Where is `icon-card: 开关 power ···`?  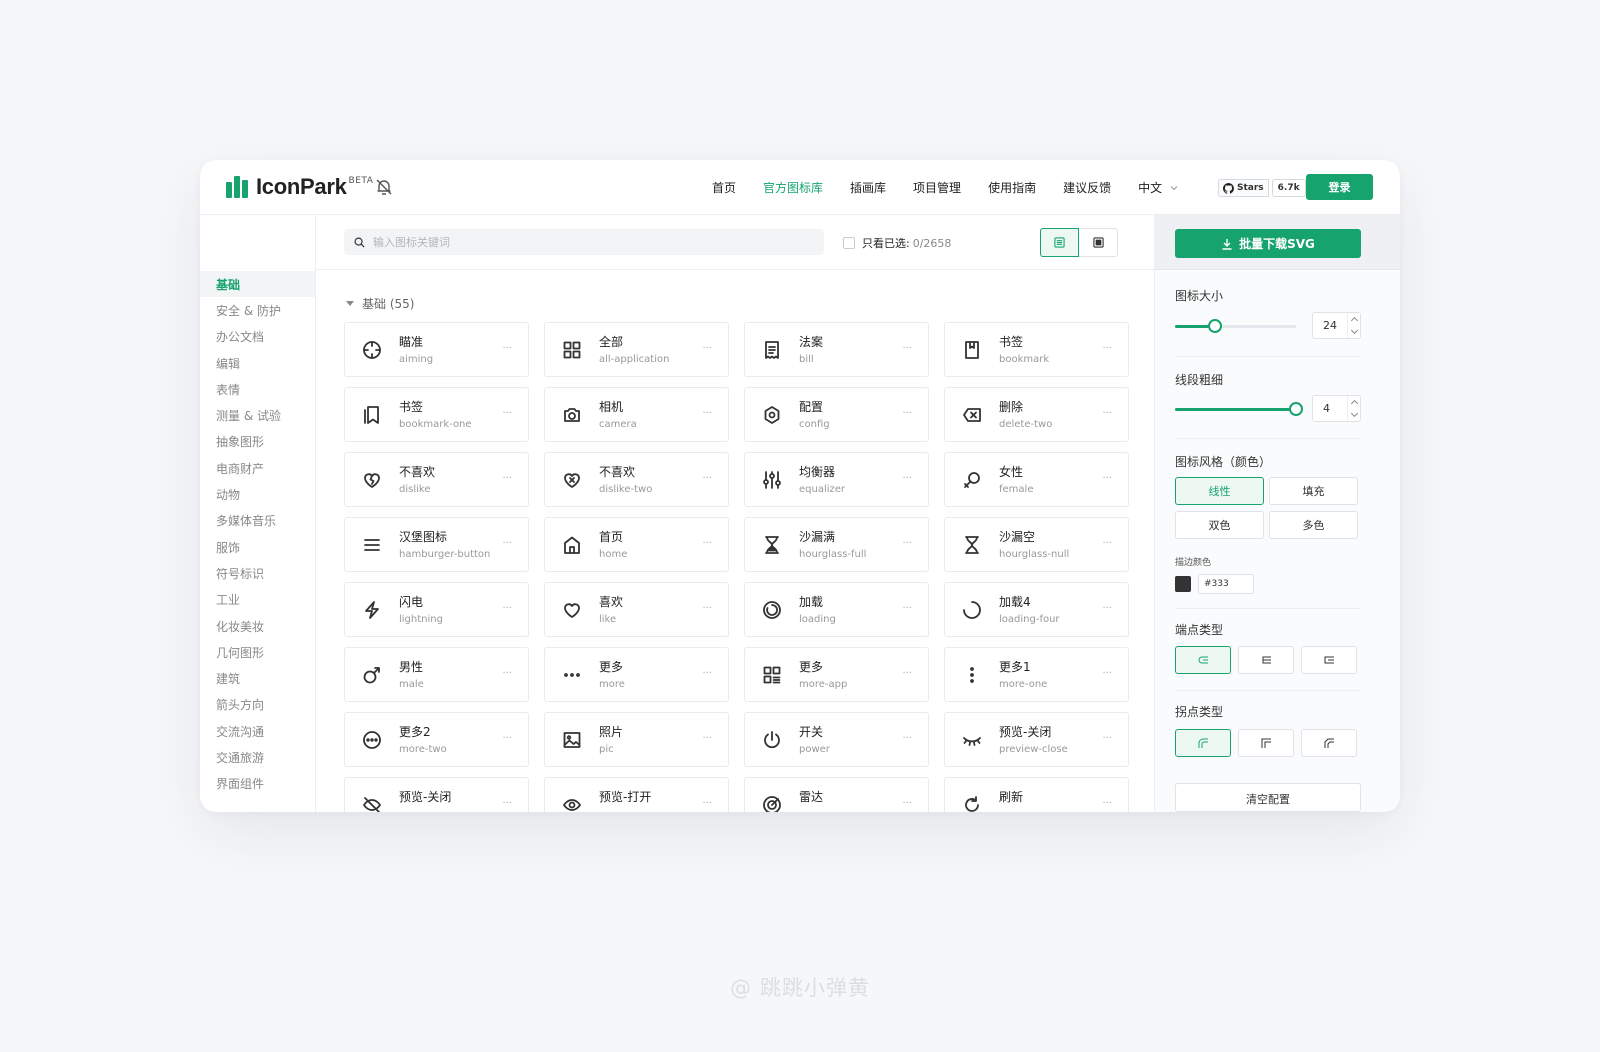
icon-card: 开关 power ··· is located at coordinates (836, 739).